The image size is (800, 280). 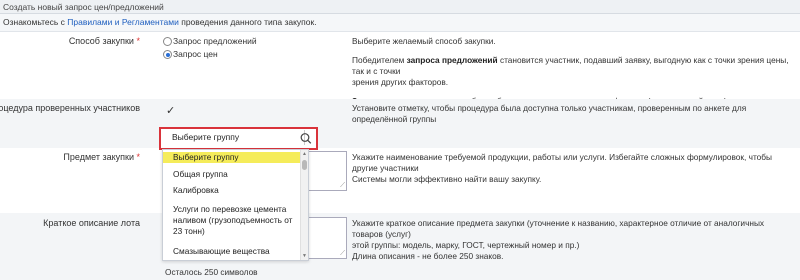 I want to click on group-search: Выберите группу, so click(x=238, y=138).